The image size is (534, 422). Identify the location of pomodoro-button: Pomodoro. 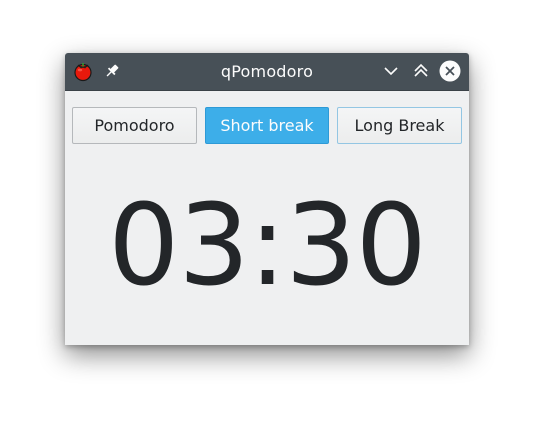
(134, 125).